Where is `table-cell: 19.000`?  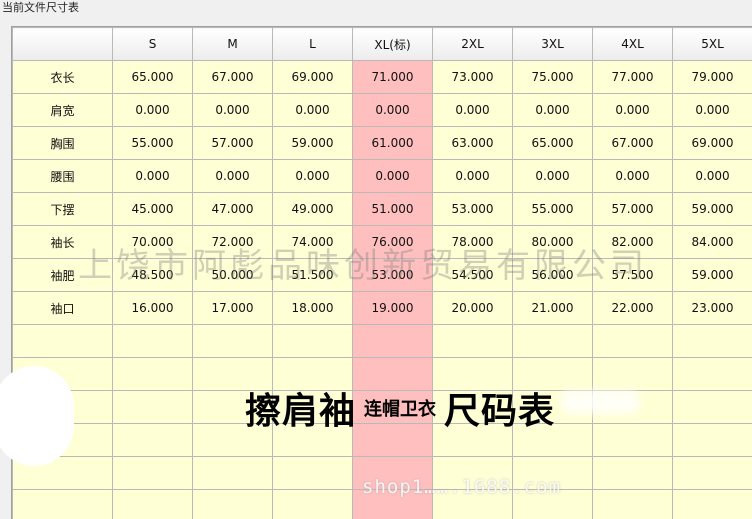
table-cell: 19.000 is located at coordinates (393, 308).